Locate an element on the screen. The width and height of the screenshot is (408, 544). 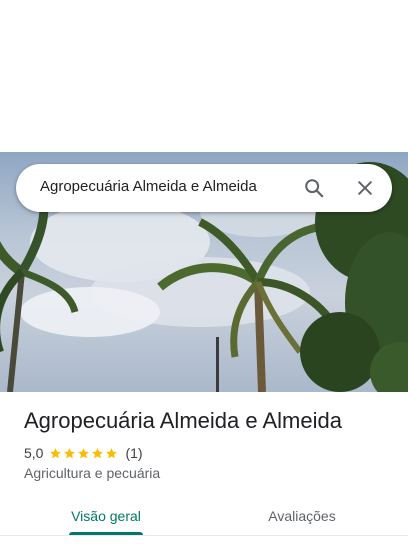
place-title: Agropecuária Almeida e Almeida is located at coordinates (183, 420).